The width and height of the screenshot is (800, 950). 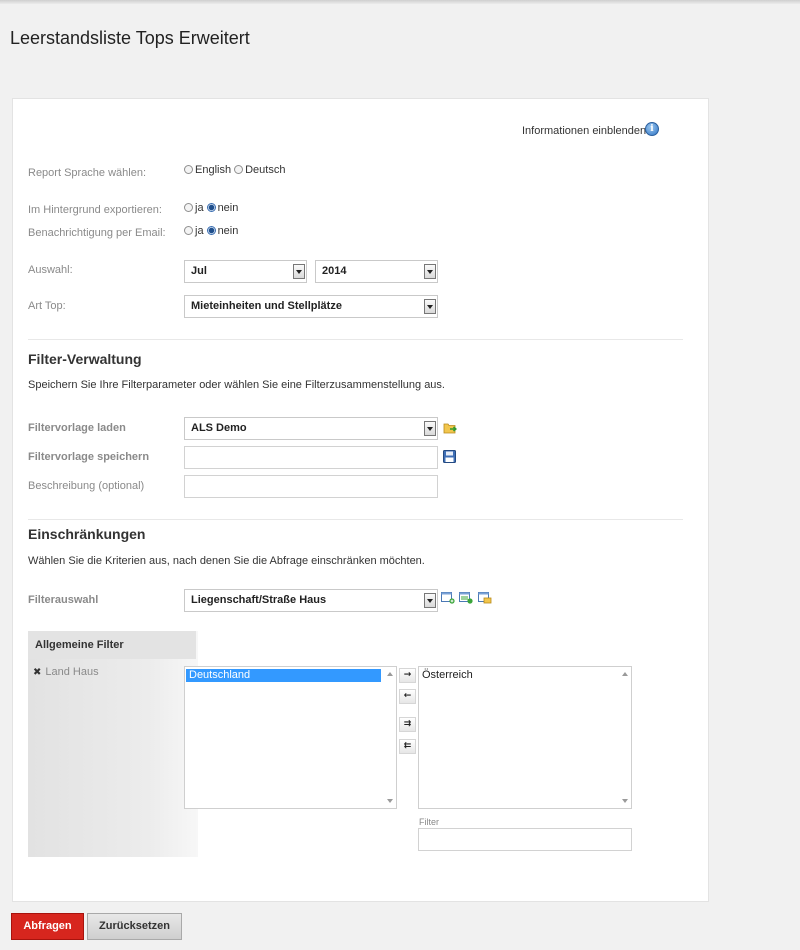 I want to click on language-english-radio, so click(x=188, y=169).